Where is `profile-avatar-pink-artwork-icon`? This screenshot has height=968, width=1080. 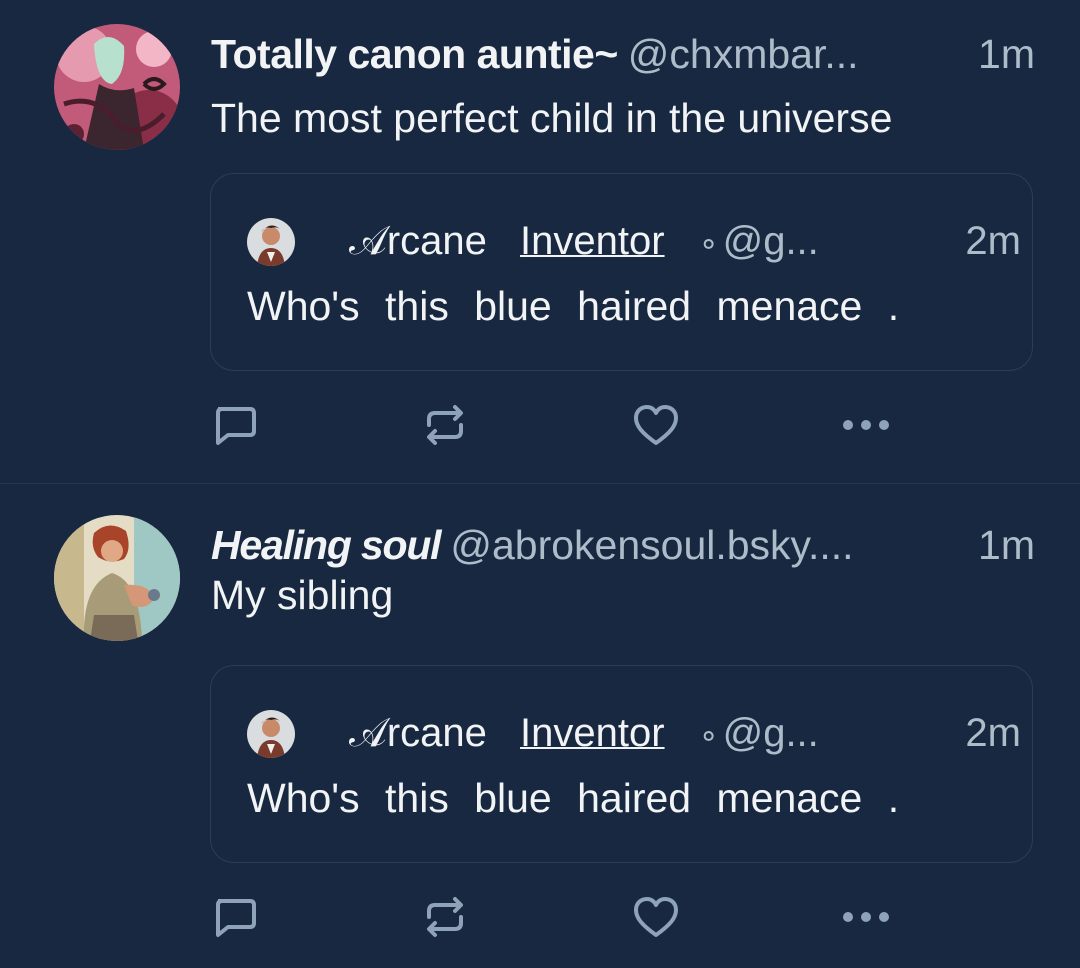
profile-avatar-pink-artwork-icon is located at coordinates (117, 87).